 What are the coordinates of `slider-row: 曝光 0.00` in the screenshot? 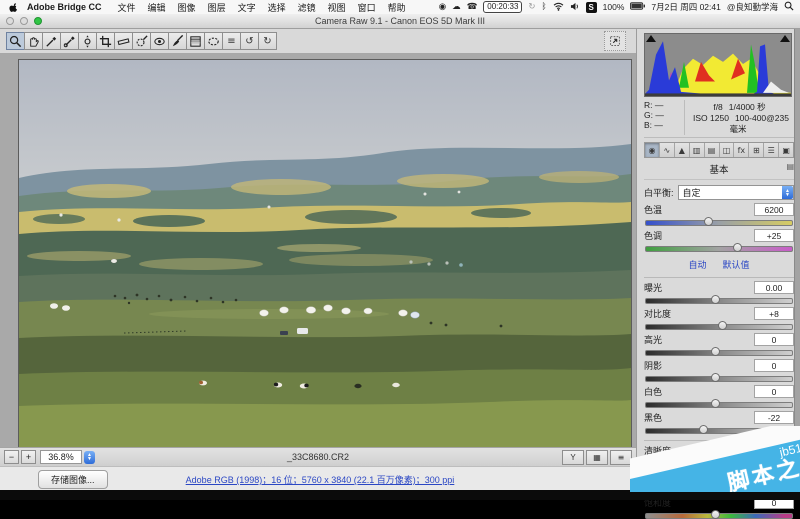 It's located at (719, 292).